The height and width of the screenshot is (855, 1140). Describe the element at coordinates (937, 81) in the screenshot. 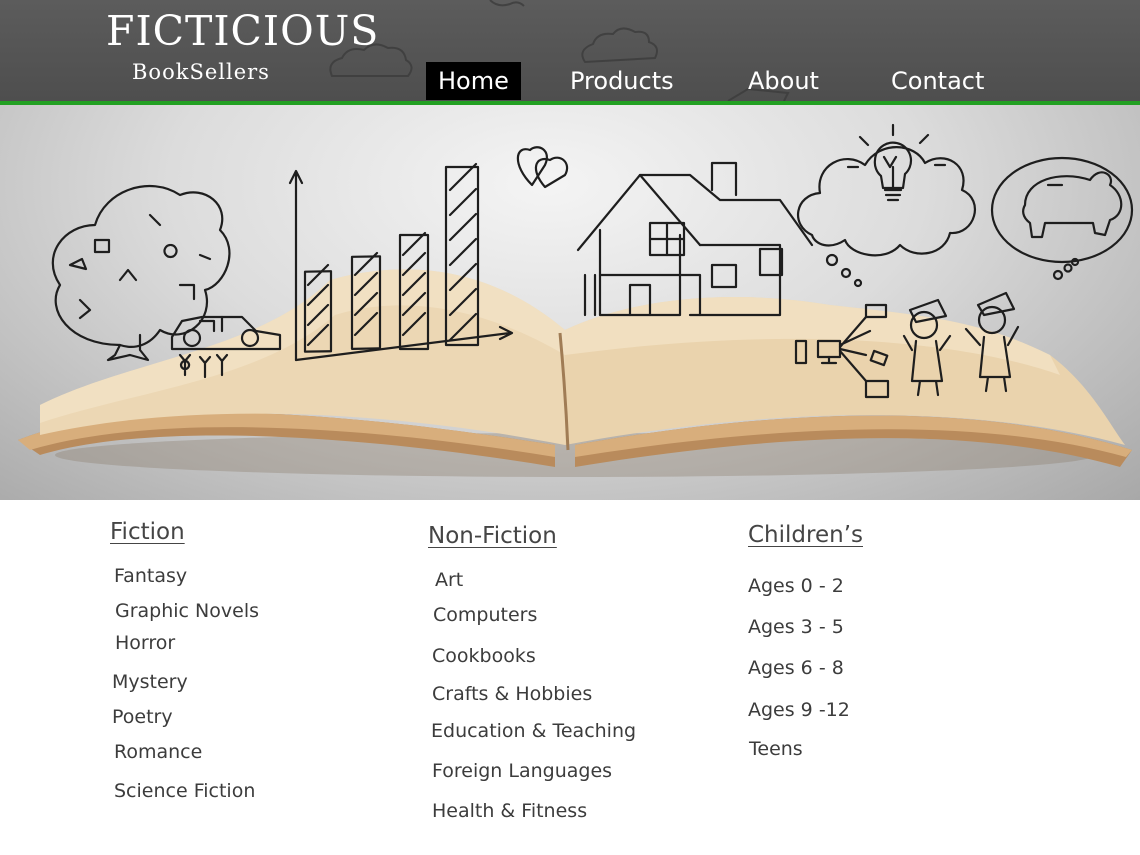

I see `nav-contact: Contact` at that location.